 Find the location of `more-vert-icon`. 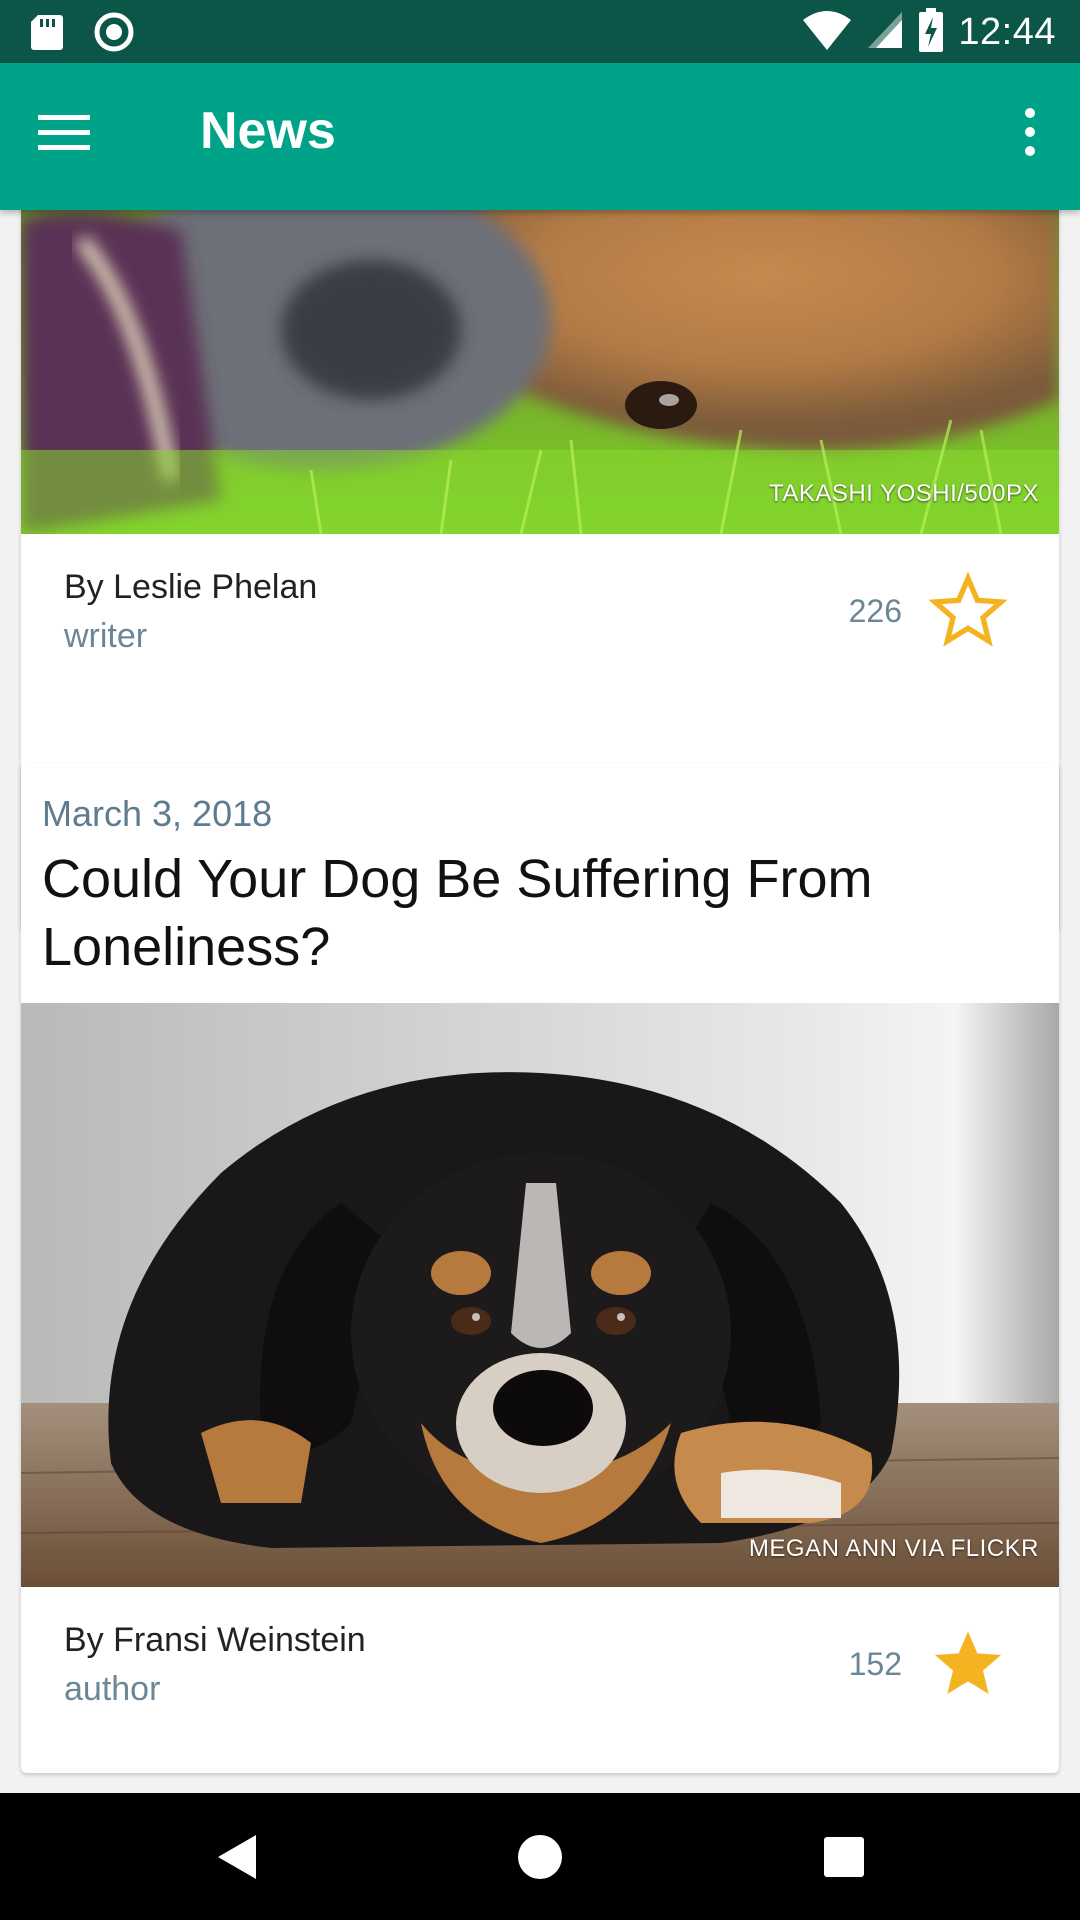

more-vert-icon is located at coordinates (1030, 132).